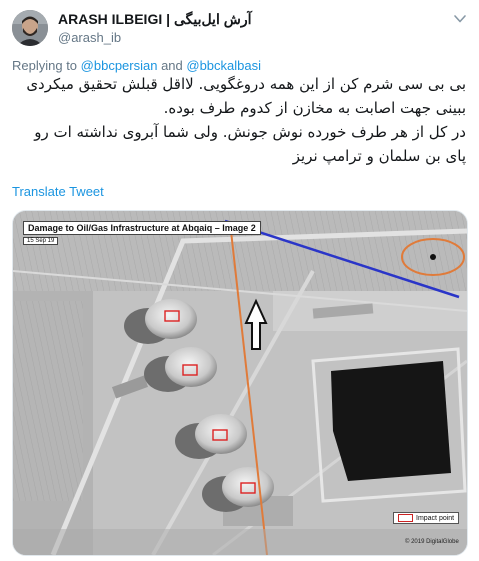 Image resolution: width=479 pixels, height=561 pixels. What do you see at coordinates (460, 19) in the screenshot?
I see `chevron-down-icon` at bounding box center [460, 19].